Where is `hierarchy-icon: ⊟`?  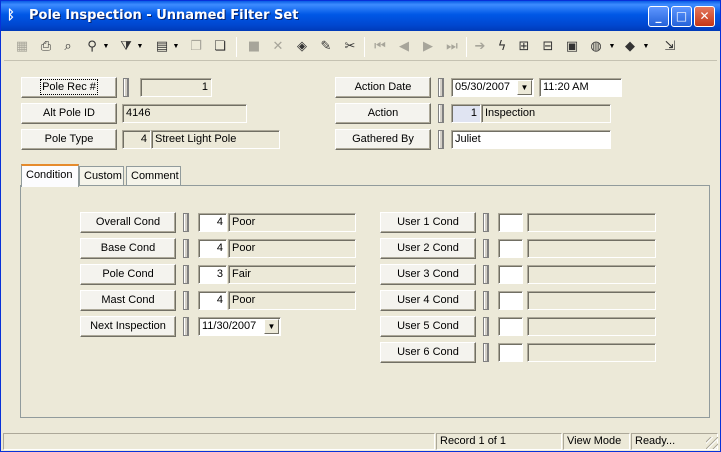
hierarchy-icon: ⊟ is located at coordinates (548, 47).